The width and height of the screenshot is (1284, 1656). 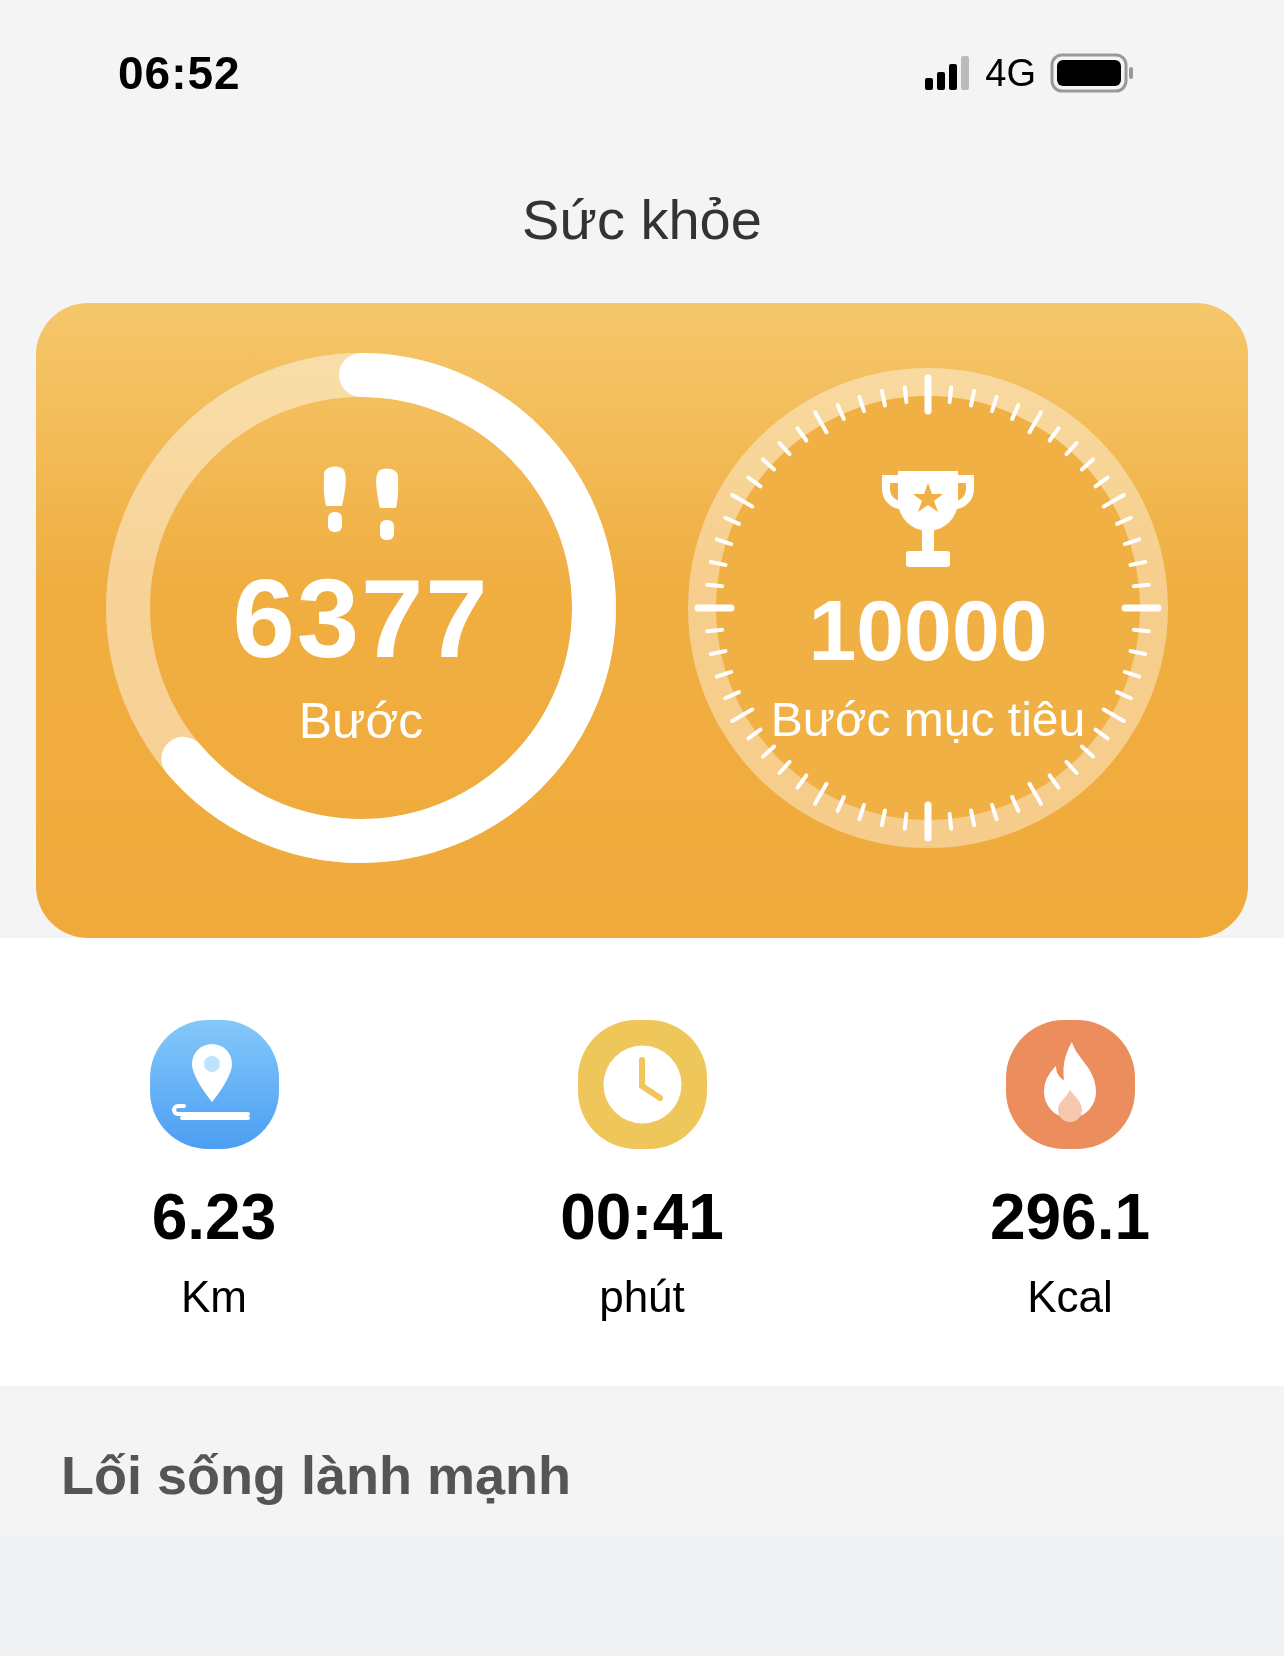 What do you see at coordinates (642, 1217) in the screenshot?
I see `stat-value: 00:41` at bounding box center [642, 1217].